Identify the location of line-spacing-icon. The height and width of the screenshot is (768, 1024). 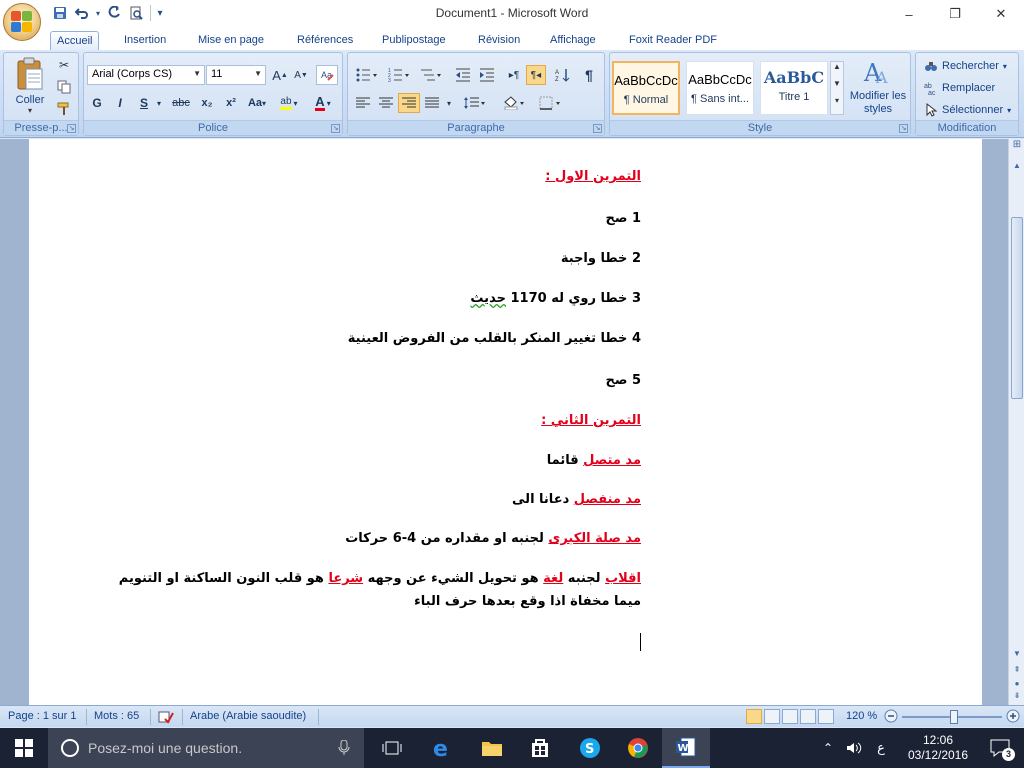
(475, 103).